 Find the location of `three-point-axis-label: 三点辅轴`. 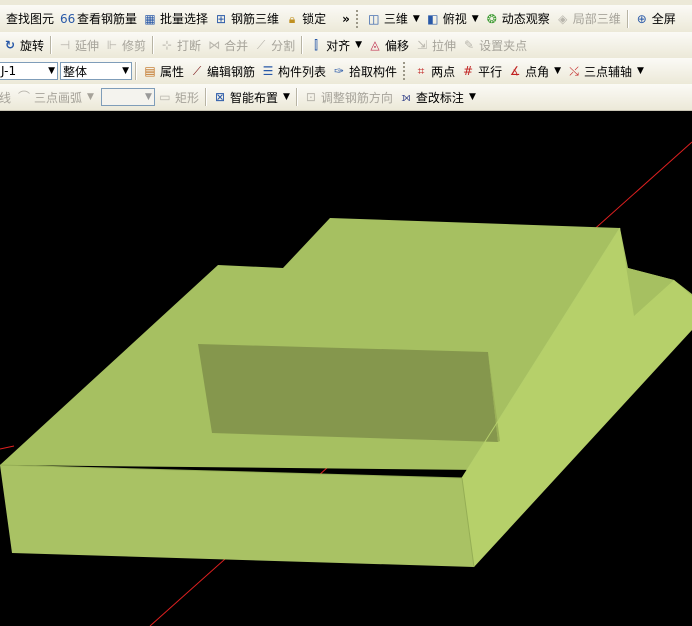

three-point-axis-label: 三点辅轴 is located at coordinates (608, 71).